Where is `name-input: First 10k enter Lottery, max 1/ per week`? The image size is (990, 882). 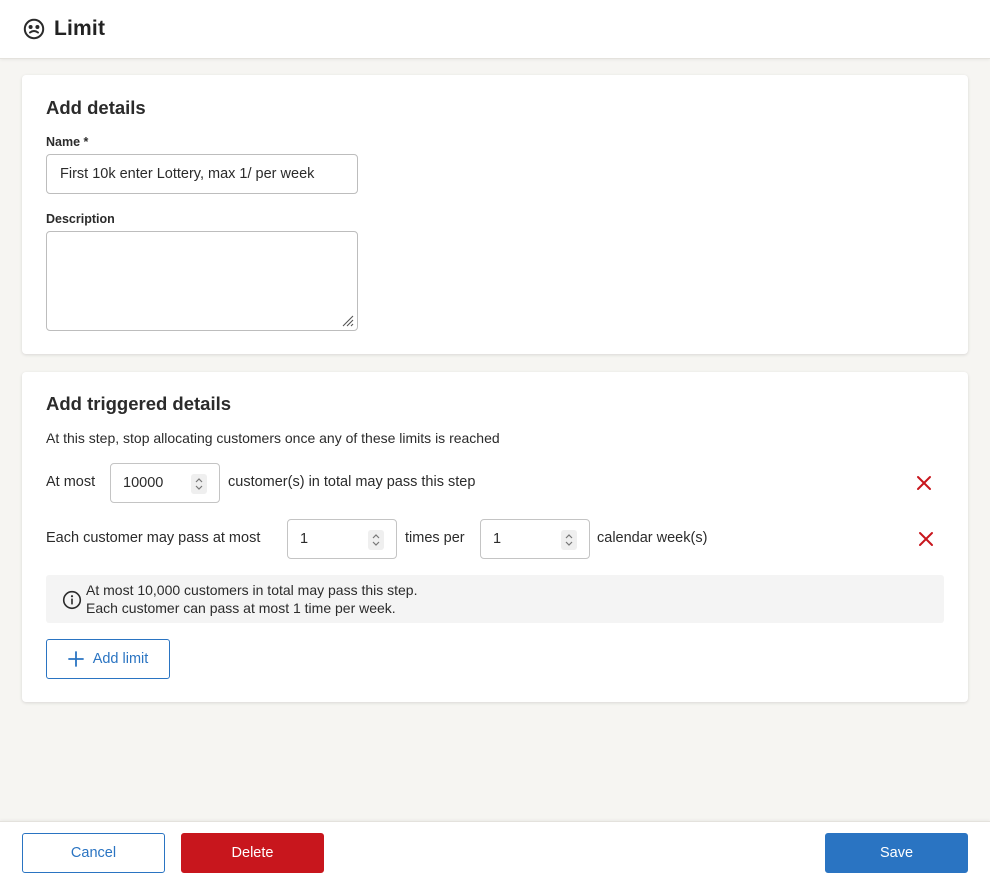 name-input: First 10k enter Lottery, max 1/ per week is located at coordinates (202, 174).